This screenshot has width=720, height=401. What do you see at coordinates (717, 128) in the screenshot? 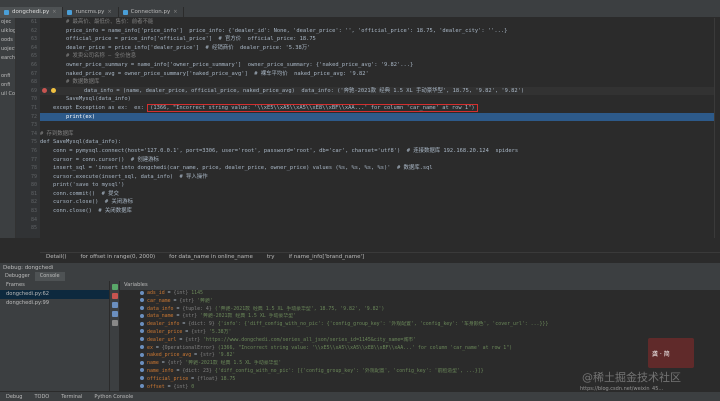
I see `editor-scrollbar` at bounding box center [717, 128].